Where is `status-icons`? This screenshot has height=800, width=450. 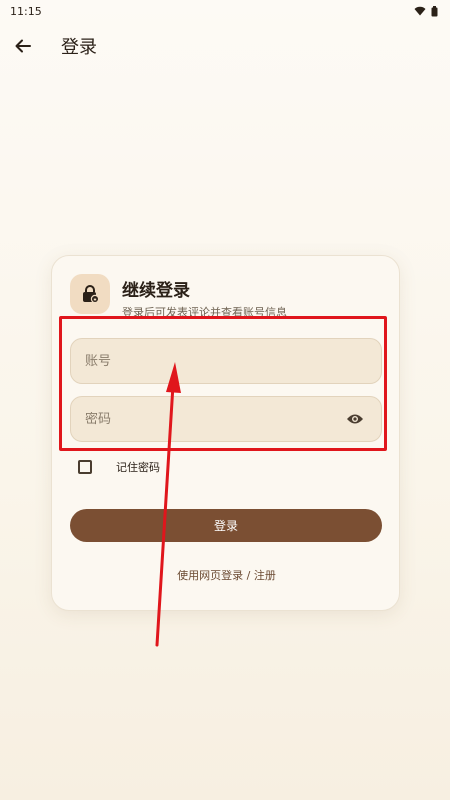
status-icons is located at coordinates (426, 11).